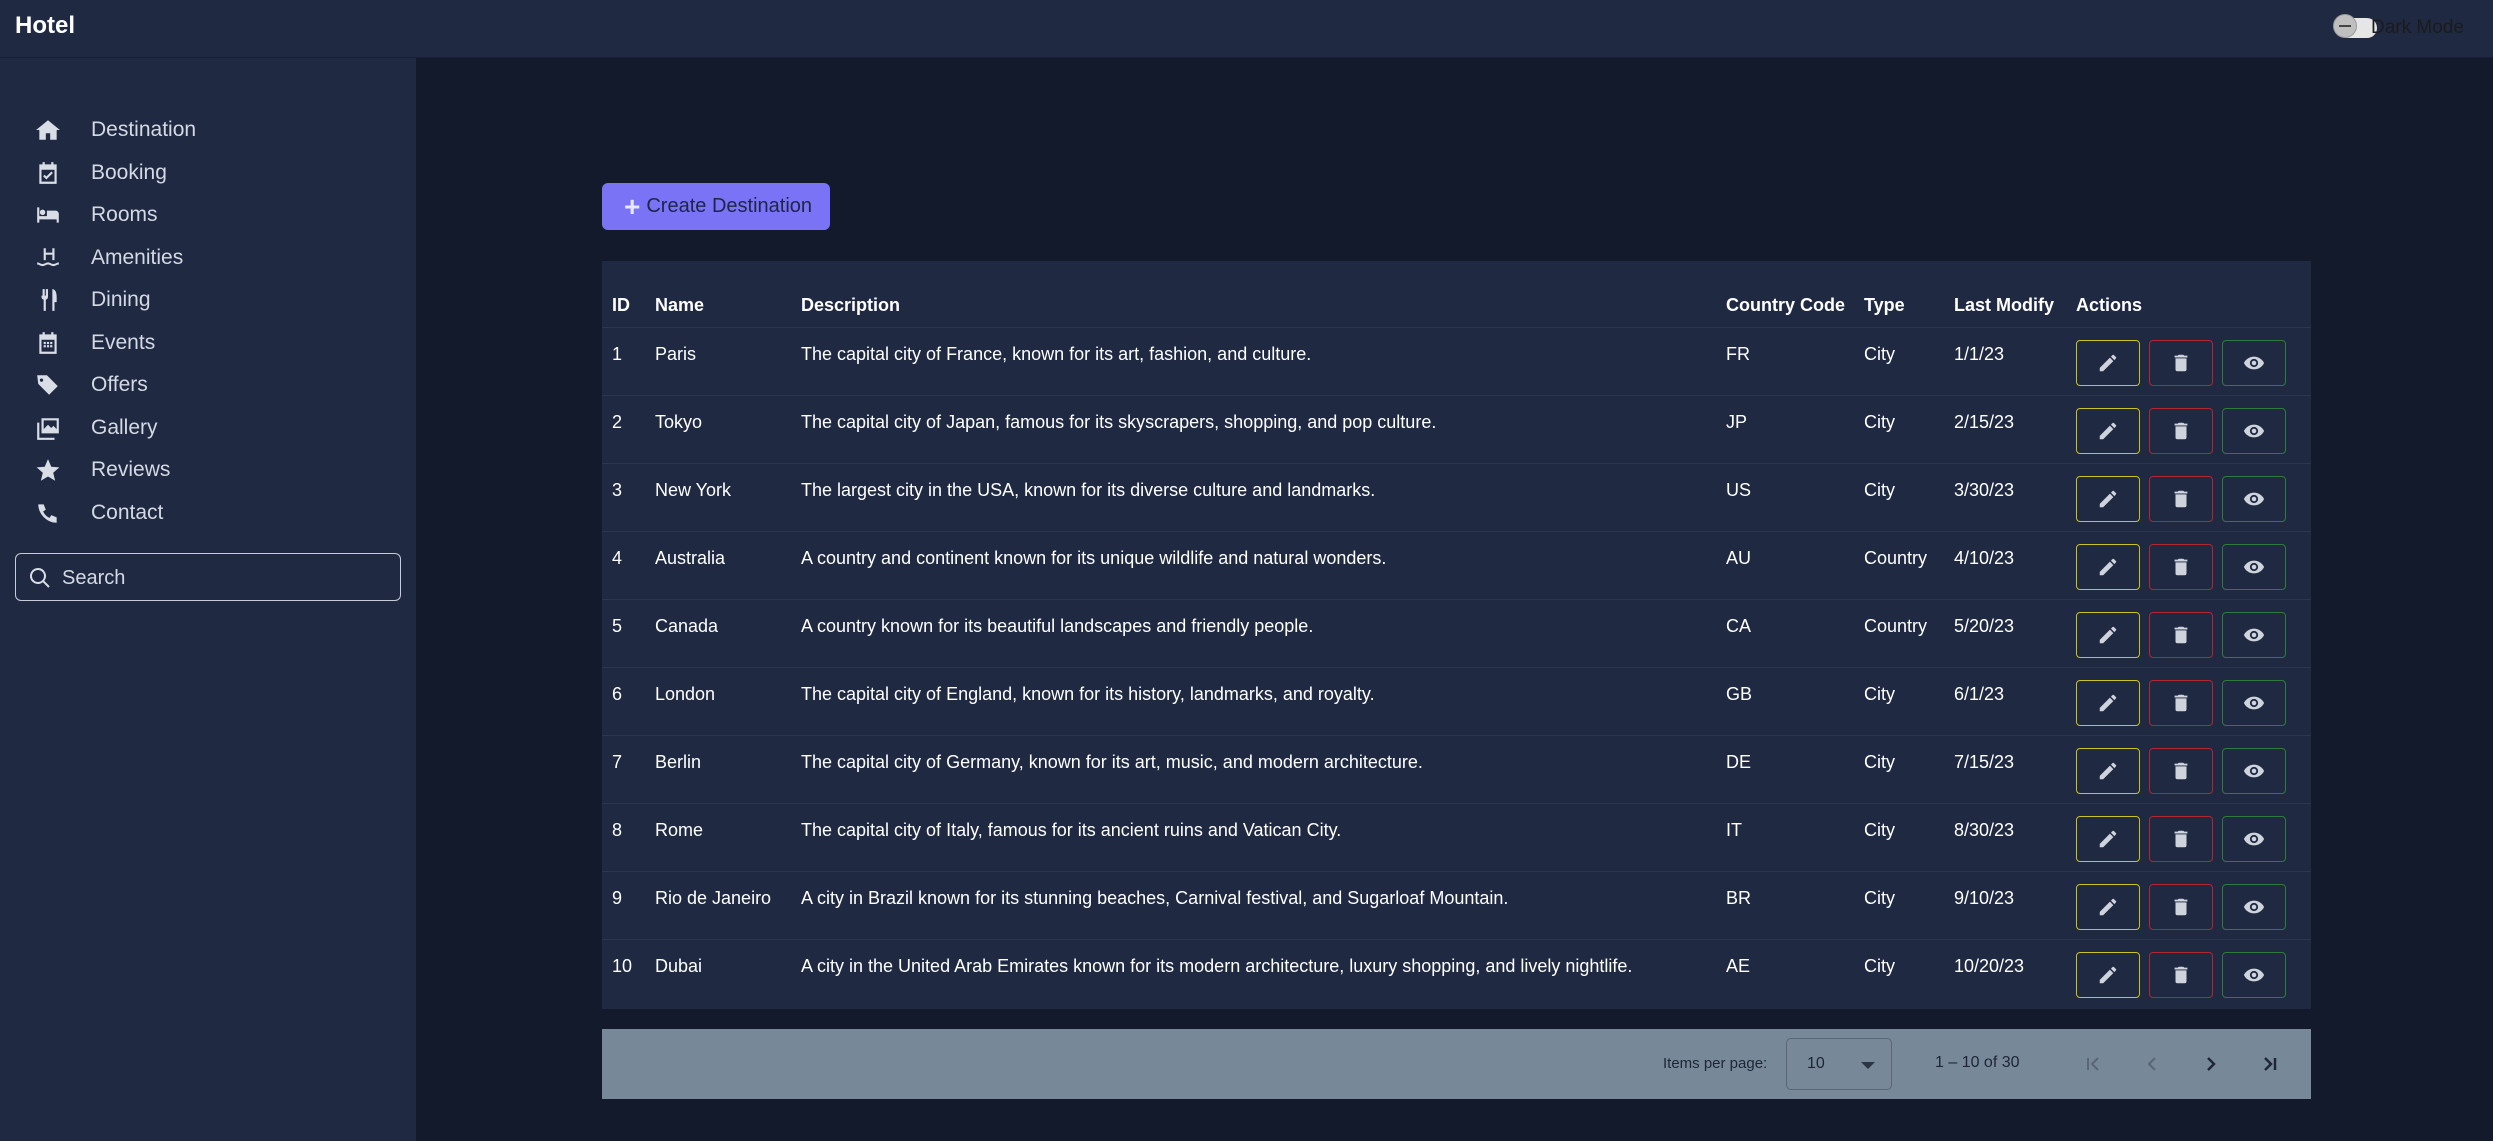 Image resolution: width=2493 pixels, height=1141 pixels. I want to click on sidebar-item-amenities: Amenities, so click(208, 258).